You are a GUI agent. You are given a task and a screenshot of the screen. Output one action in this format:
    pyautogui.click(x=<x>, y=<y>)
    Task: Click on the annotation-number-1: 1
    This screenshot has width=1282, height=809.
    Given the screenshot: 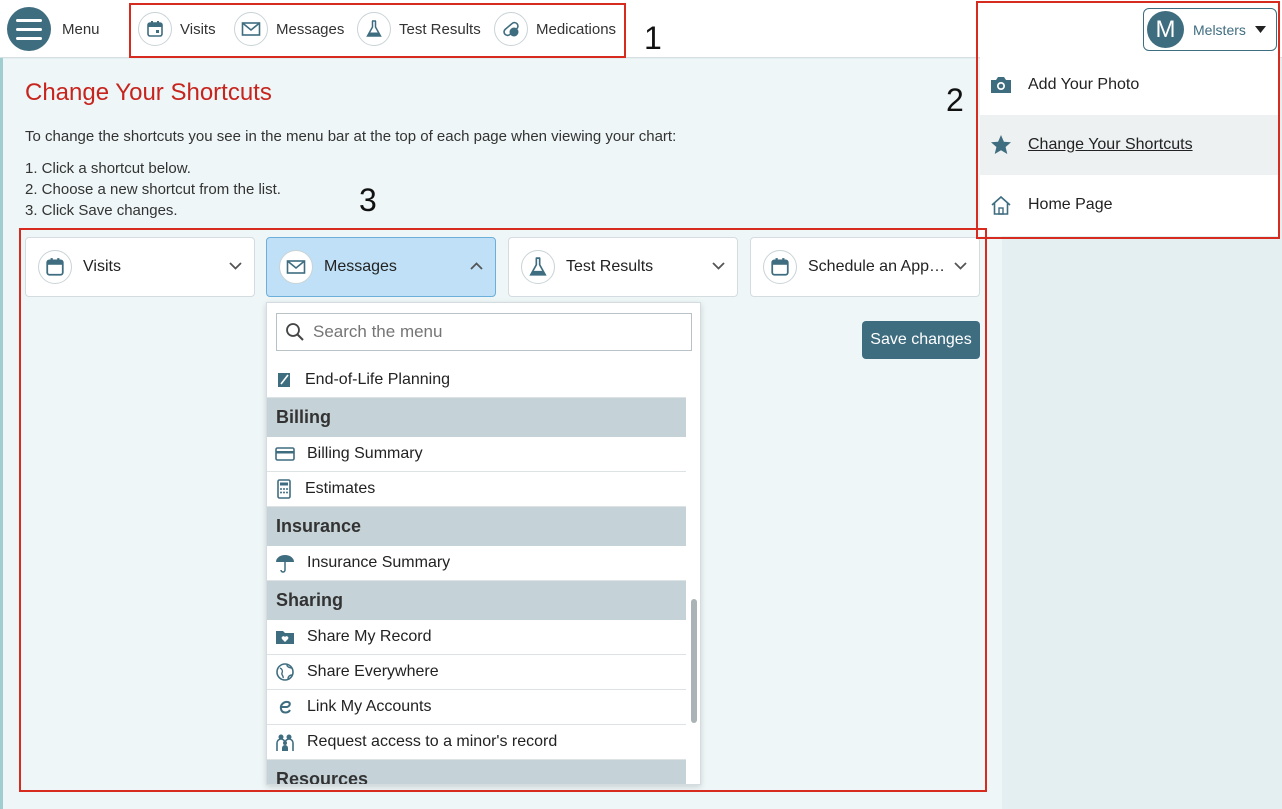 What is the action you would take?
    pyautogui.click(x=653, y=38)
    